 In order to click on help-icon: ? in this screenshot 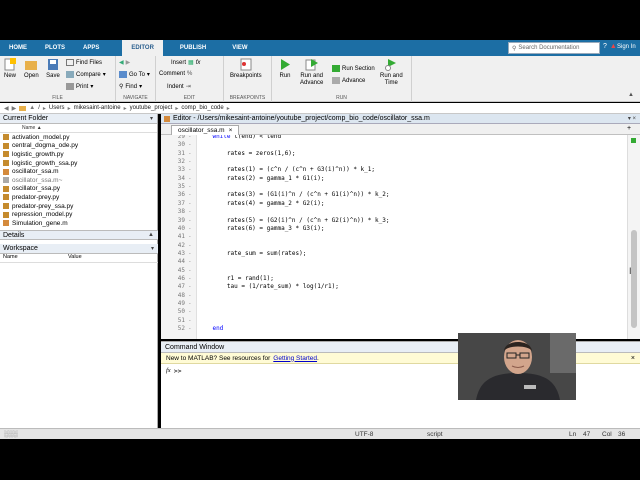, I will do `click(605, 46)`.